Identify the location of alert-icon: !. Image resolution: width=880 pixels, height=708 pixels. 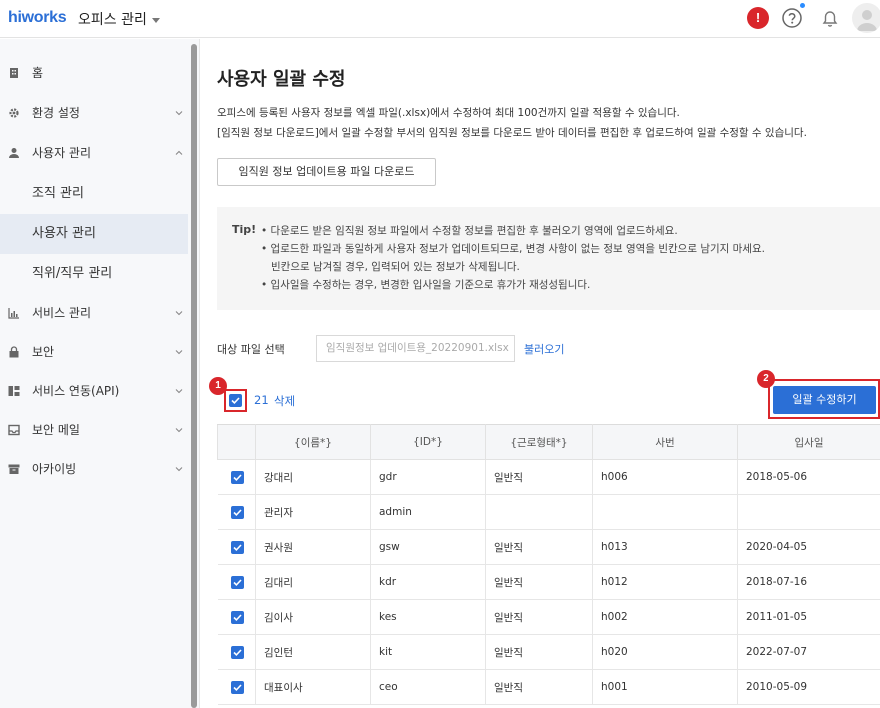
(758, 18).